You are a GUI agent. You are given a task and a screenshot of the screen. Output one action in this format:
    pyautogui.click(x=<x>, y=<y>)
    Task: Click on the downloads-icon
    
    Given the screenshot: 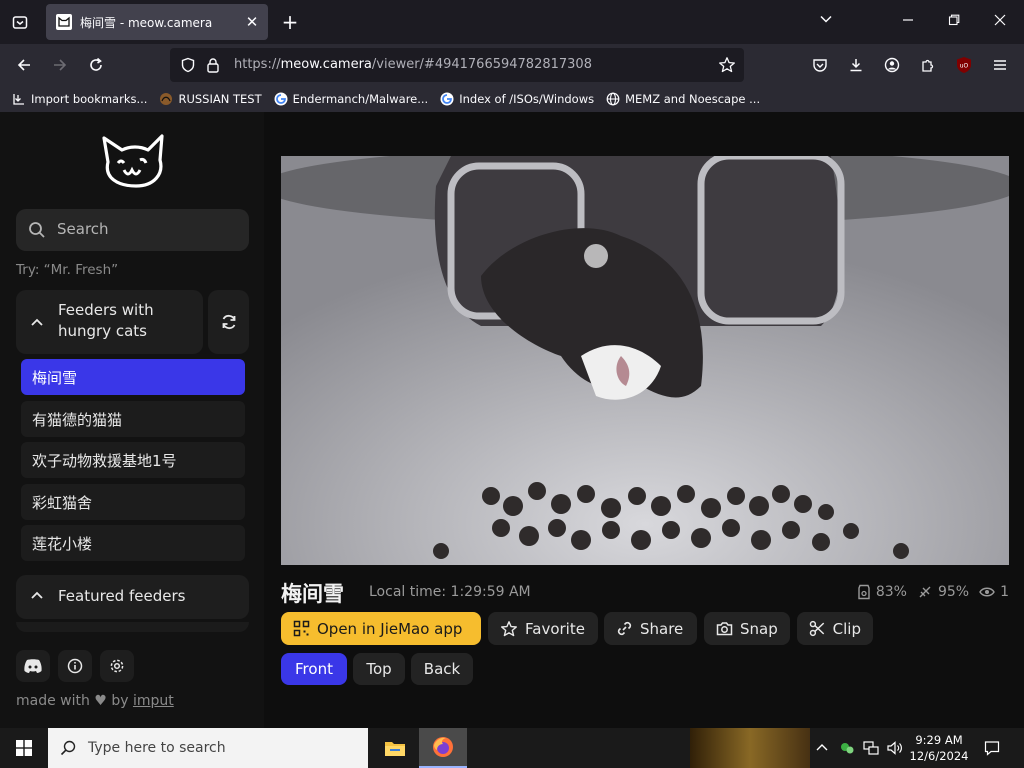 What is the action you would take?
    pyautogui.click(x=856, y=65)
    